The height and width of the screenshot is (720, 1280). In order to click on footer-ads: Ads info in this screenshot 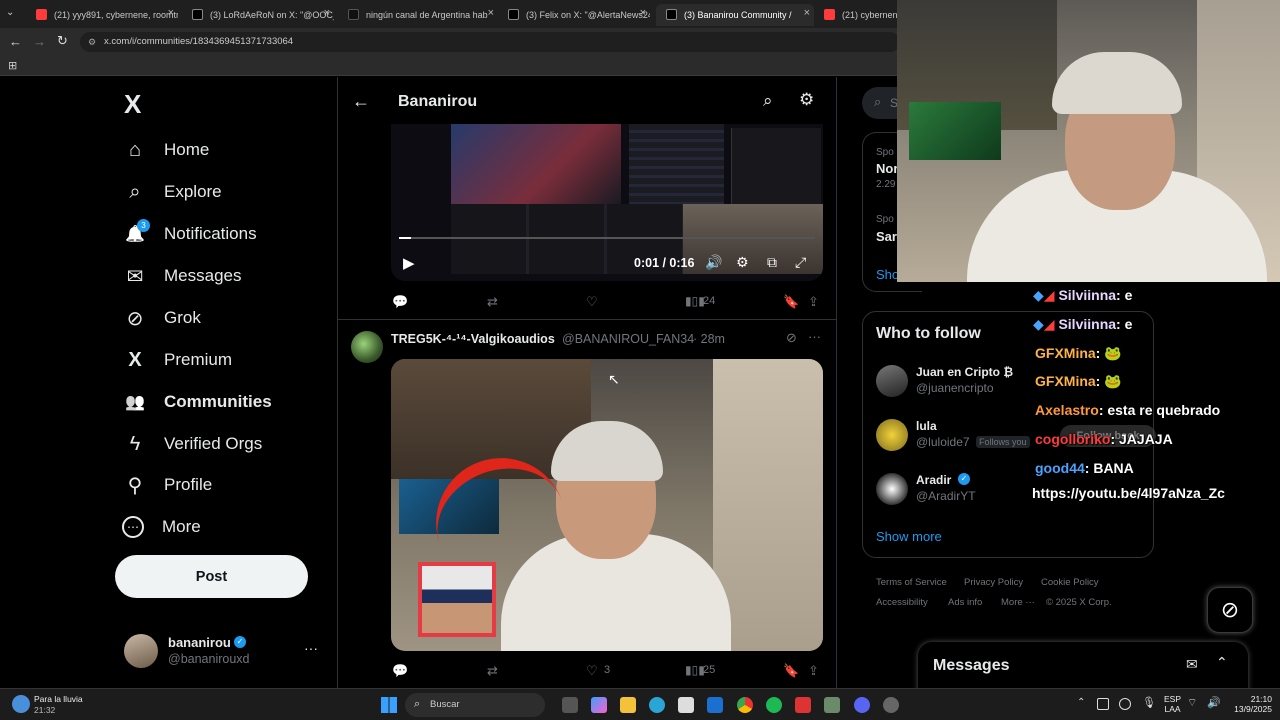, I will do `click(965, 602)`.